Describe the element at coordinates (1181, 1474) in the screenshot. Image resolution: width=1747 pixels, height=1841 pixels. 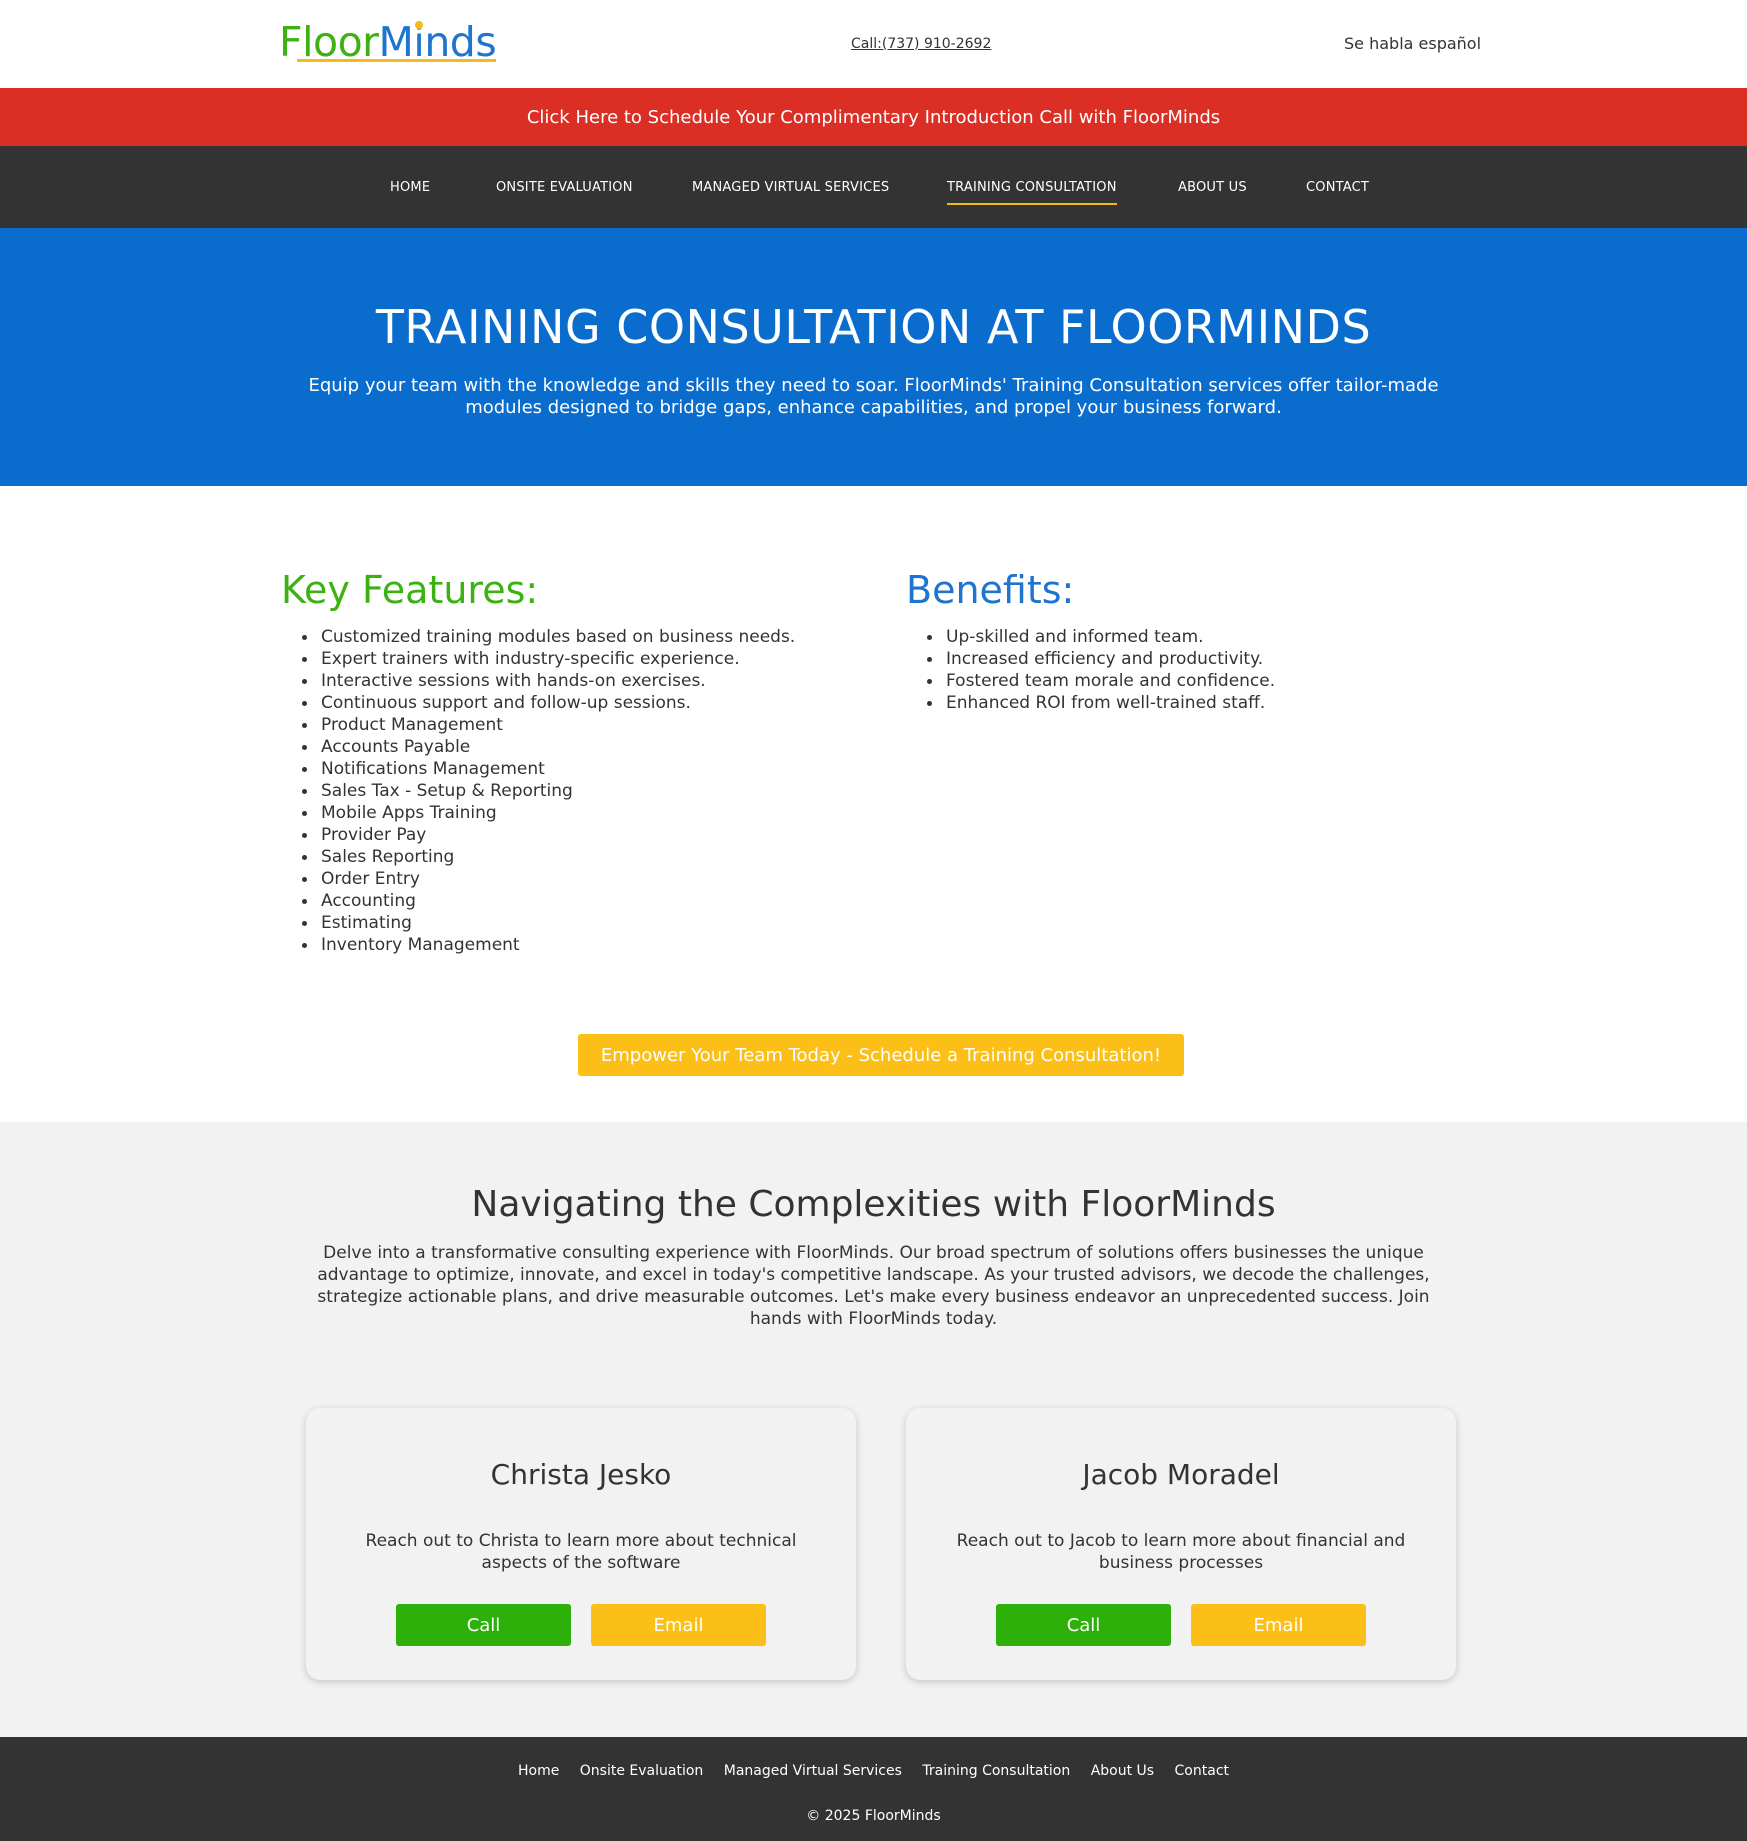
I see `contact-name: Jacob Moradel` at that location.